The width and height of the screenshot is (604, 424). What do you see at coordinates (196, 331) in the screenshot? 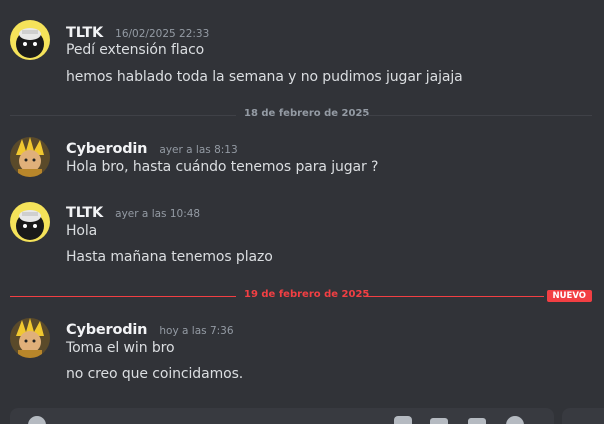
I see `timestamp: hoy a las 7:36` at bounding box center [196, 331].